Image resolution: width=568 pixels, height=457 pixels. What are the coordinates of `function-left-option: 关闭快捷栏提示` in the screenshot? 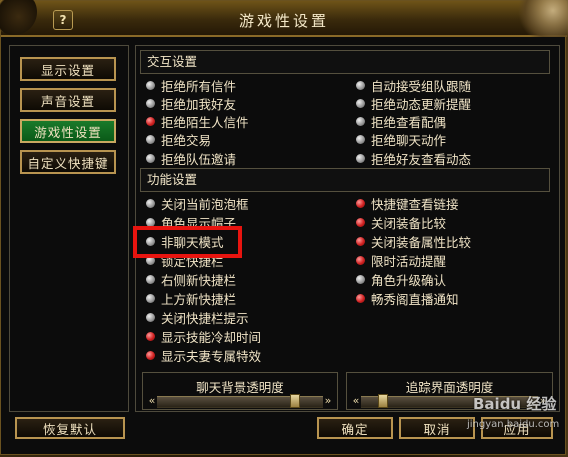 It's located at (197, 318).